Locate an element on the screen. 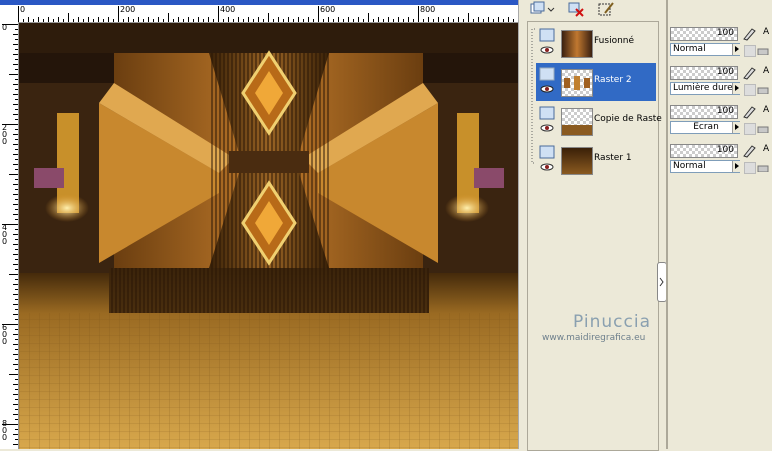  blend-mode-select: Lumière dure is located at coordinates (705, 88).